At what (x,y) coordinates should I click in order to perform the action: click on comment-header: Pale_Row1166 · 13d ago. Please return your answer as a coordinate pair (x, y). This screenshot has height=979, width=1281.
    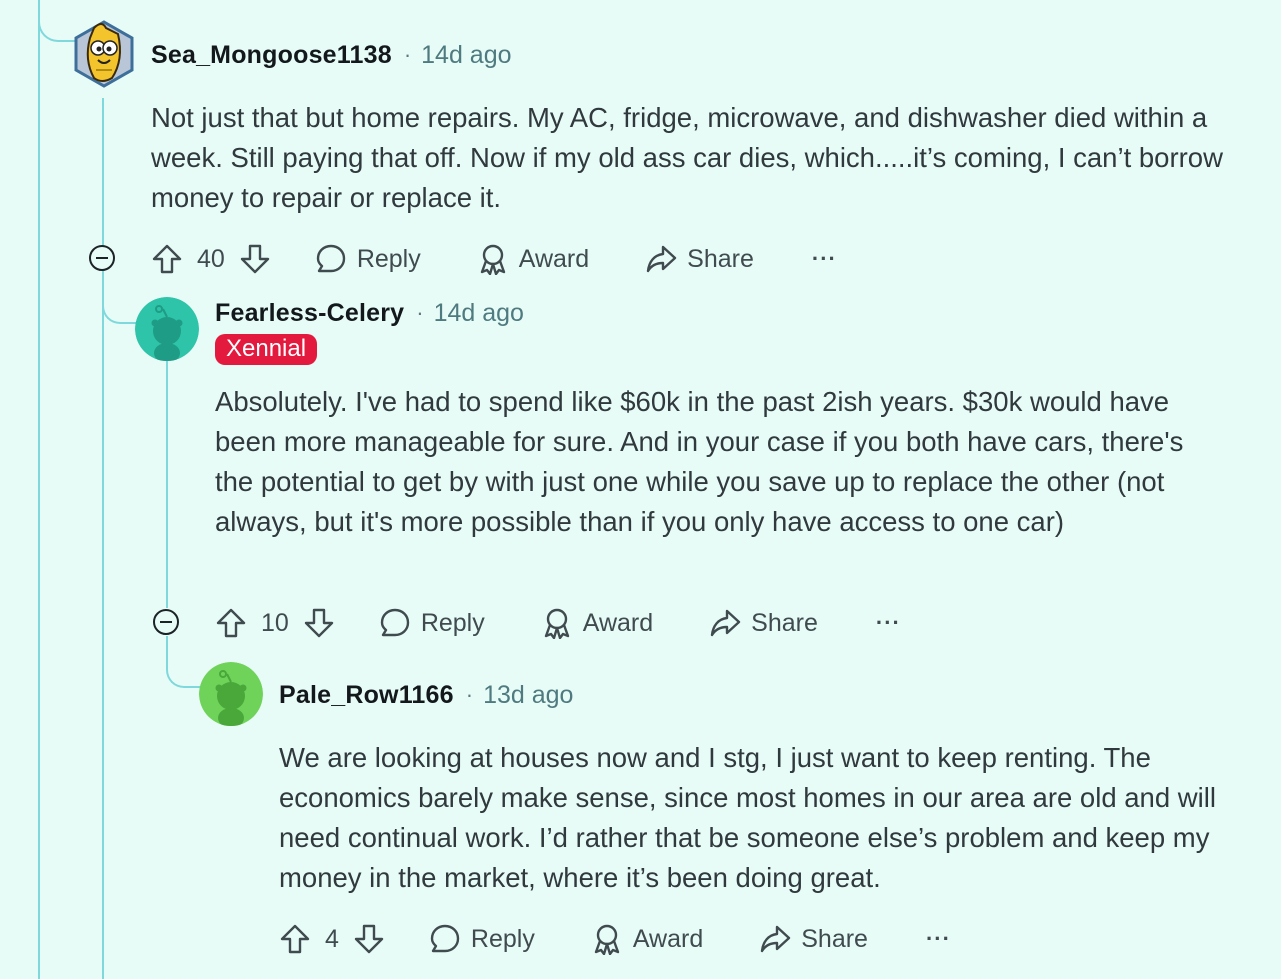
    Looking at the image, I should click on (426, 695).